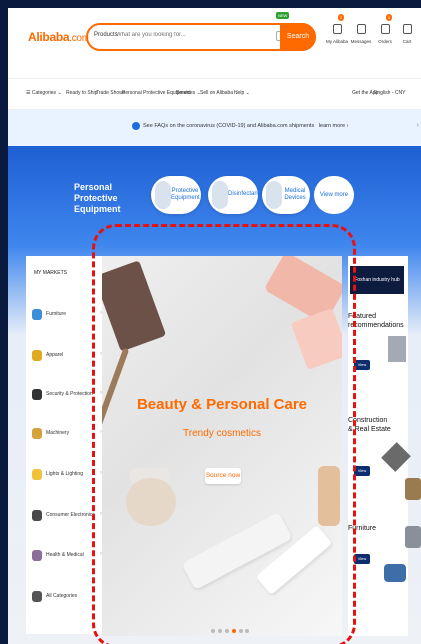  Describe the element at coordinates (44, 93) in the screenshot. I see `nav-categories: ☰ Categories ⌄` at that location.